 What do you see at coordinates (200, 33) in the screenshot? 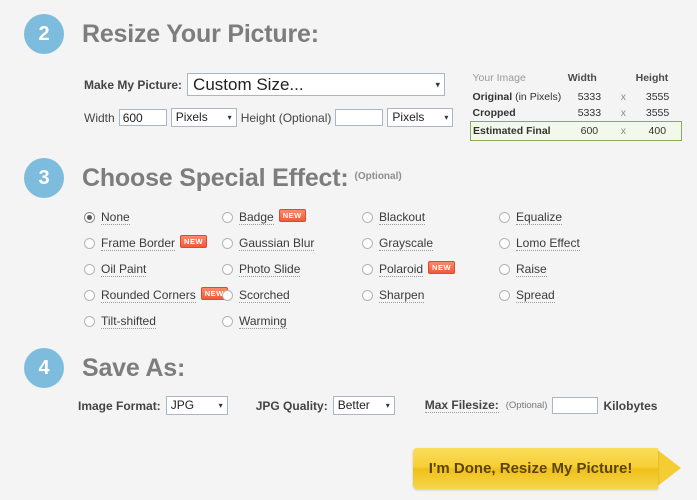
I see `step-2-title: Resize Your Picture:` at bounding box center [200, 33].